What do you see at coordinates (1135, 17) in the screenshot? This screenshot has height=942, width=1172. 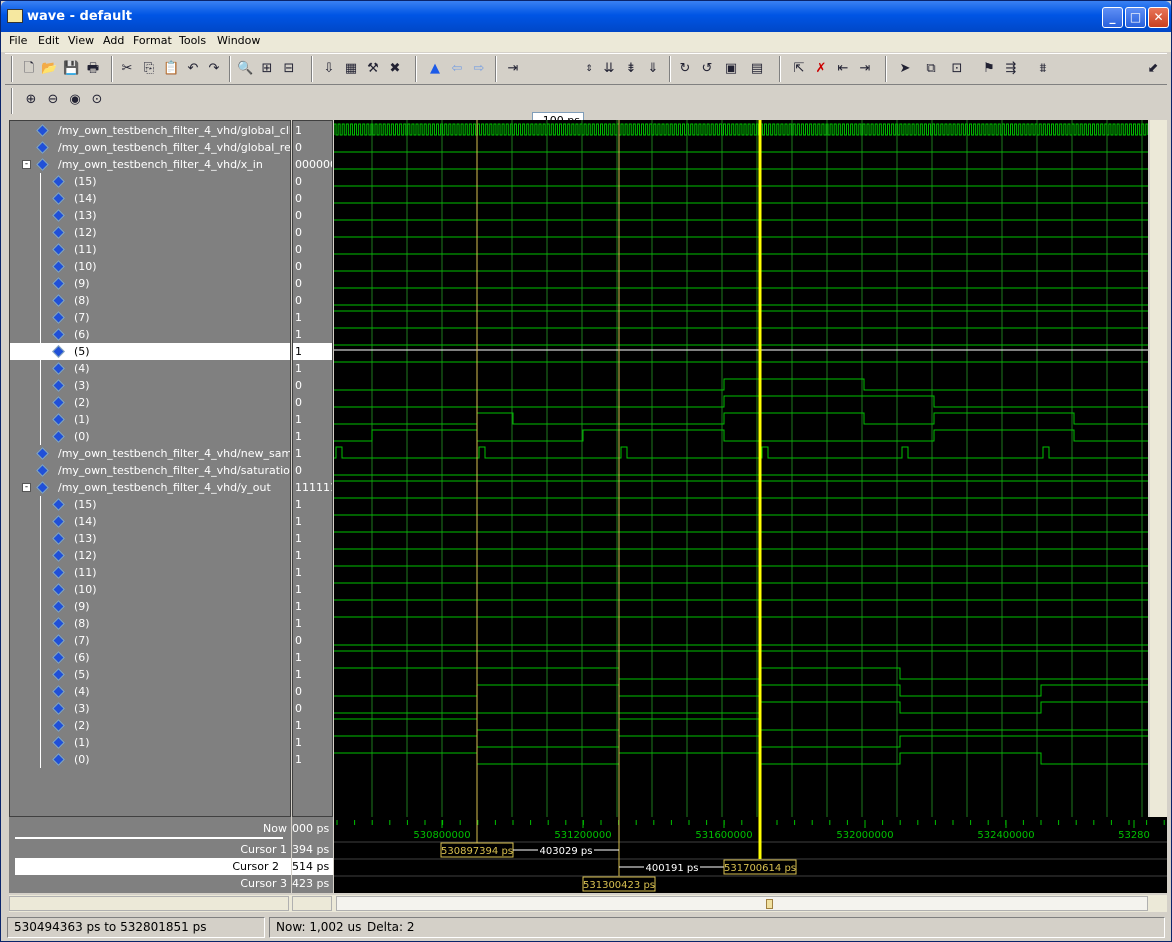 I see `maximize-button: □` at bounding box center [1135, 17].